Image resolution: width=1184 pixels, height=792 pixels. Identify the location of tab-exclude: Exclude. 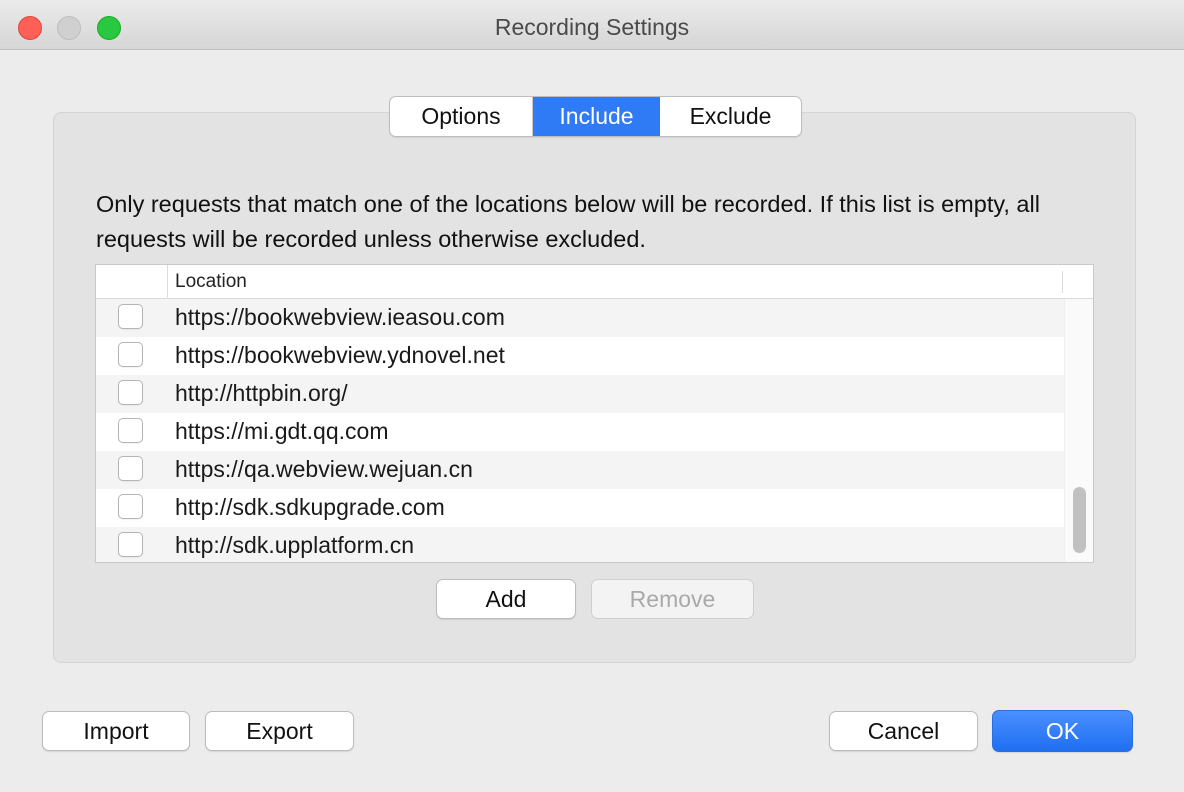
(730, 116).